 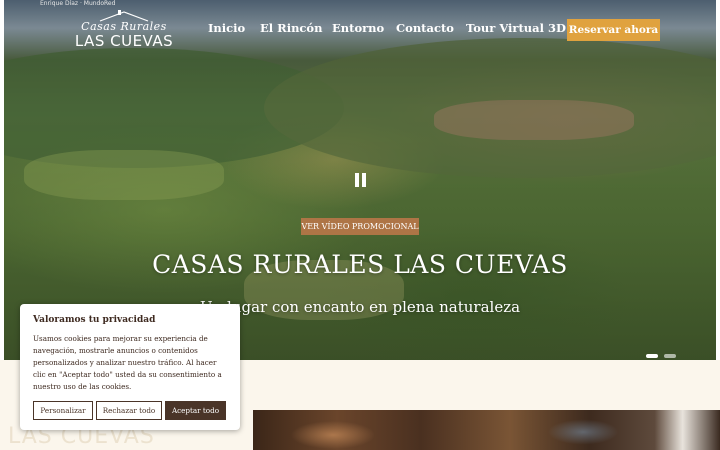 I want to click on pause-icon, so click(x=361, y=180).